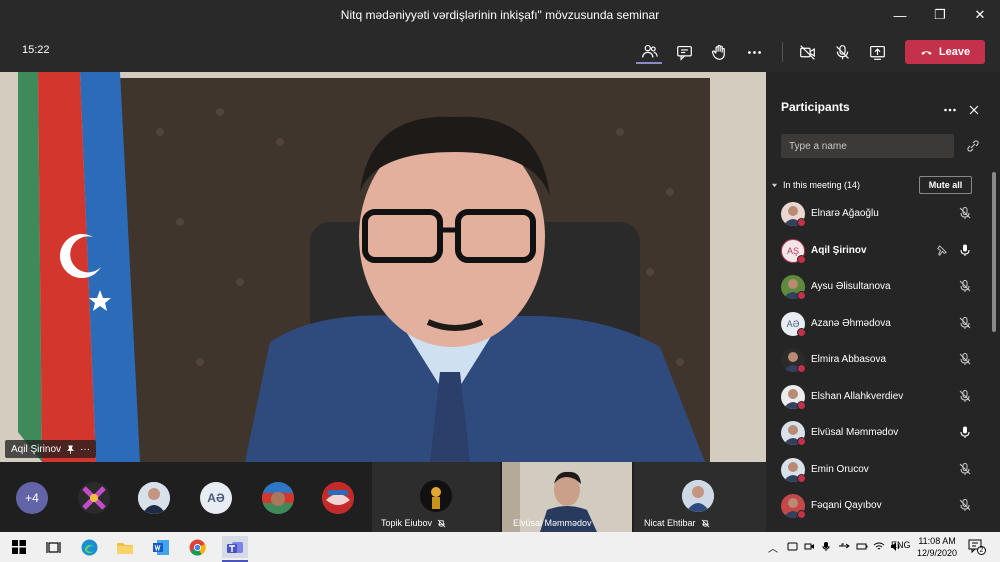 The width and height of the screenshot is (1000, 562). What do you see at coordinates (878, 397) in the screenshot?
I see `participant-row: Elshan Allahkverdiev` at bounding box center [878, 397].